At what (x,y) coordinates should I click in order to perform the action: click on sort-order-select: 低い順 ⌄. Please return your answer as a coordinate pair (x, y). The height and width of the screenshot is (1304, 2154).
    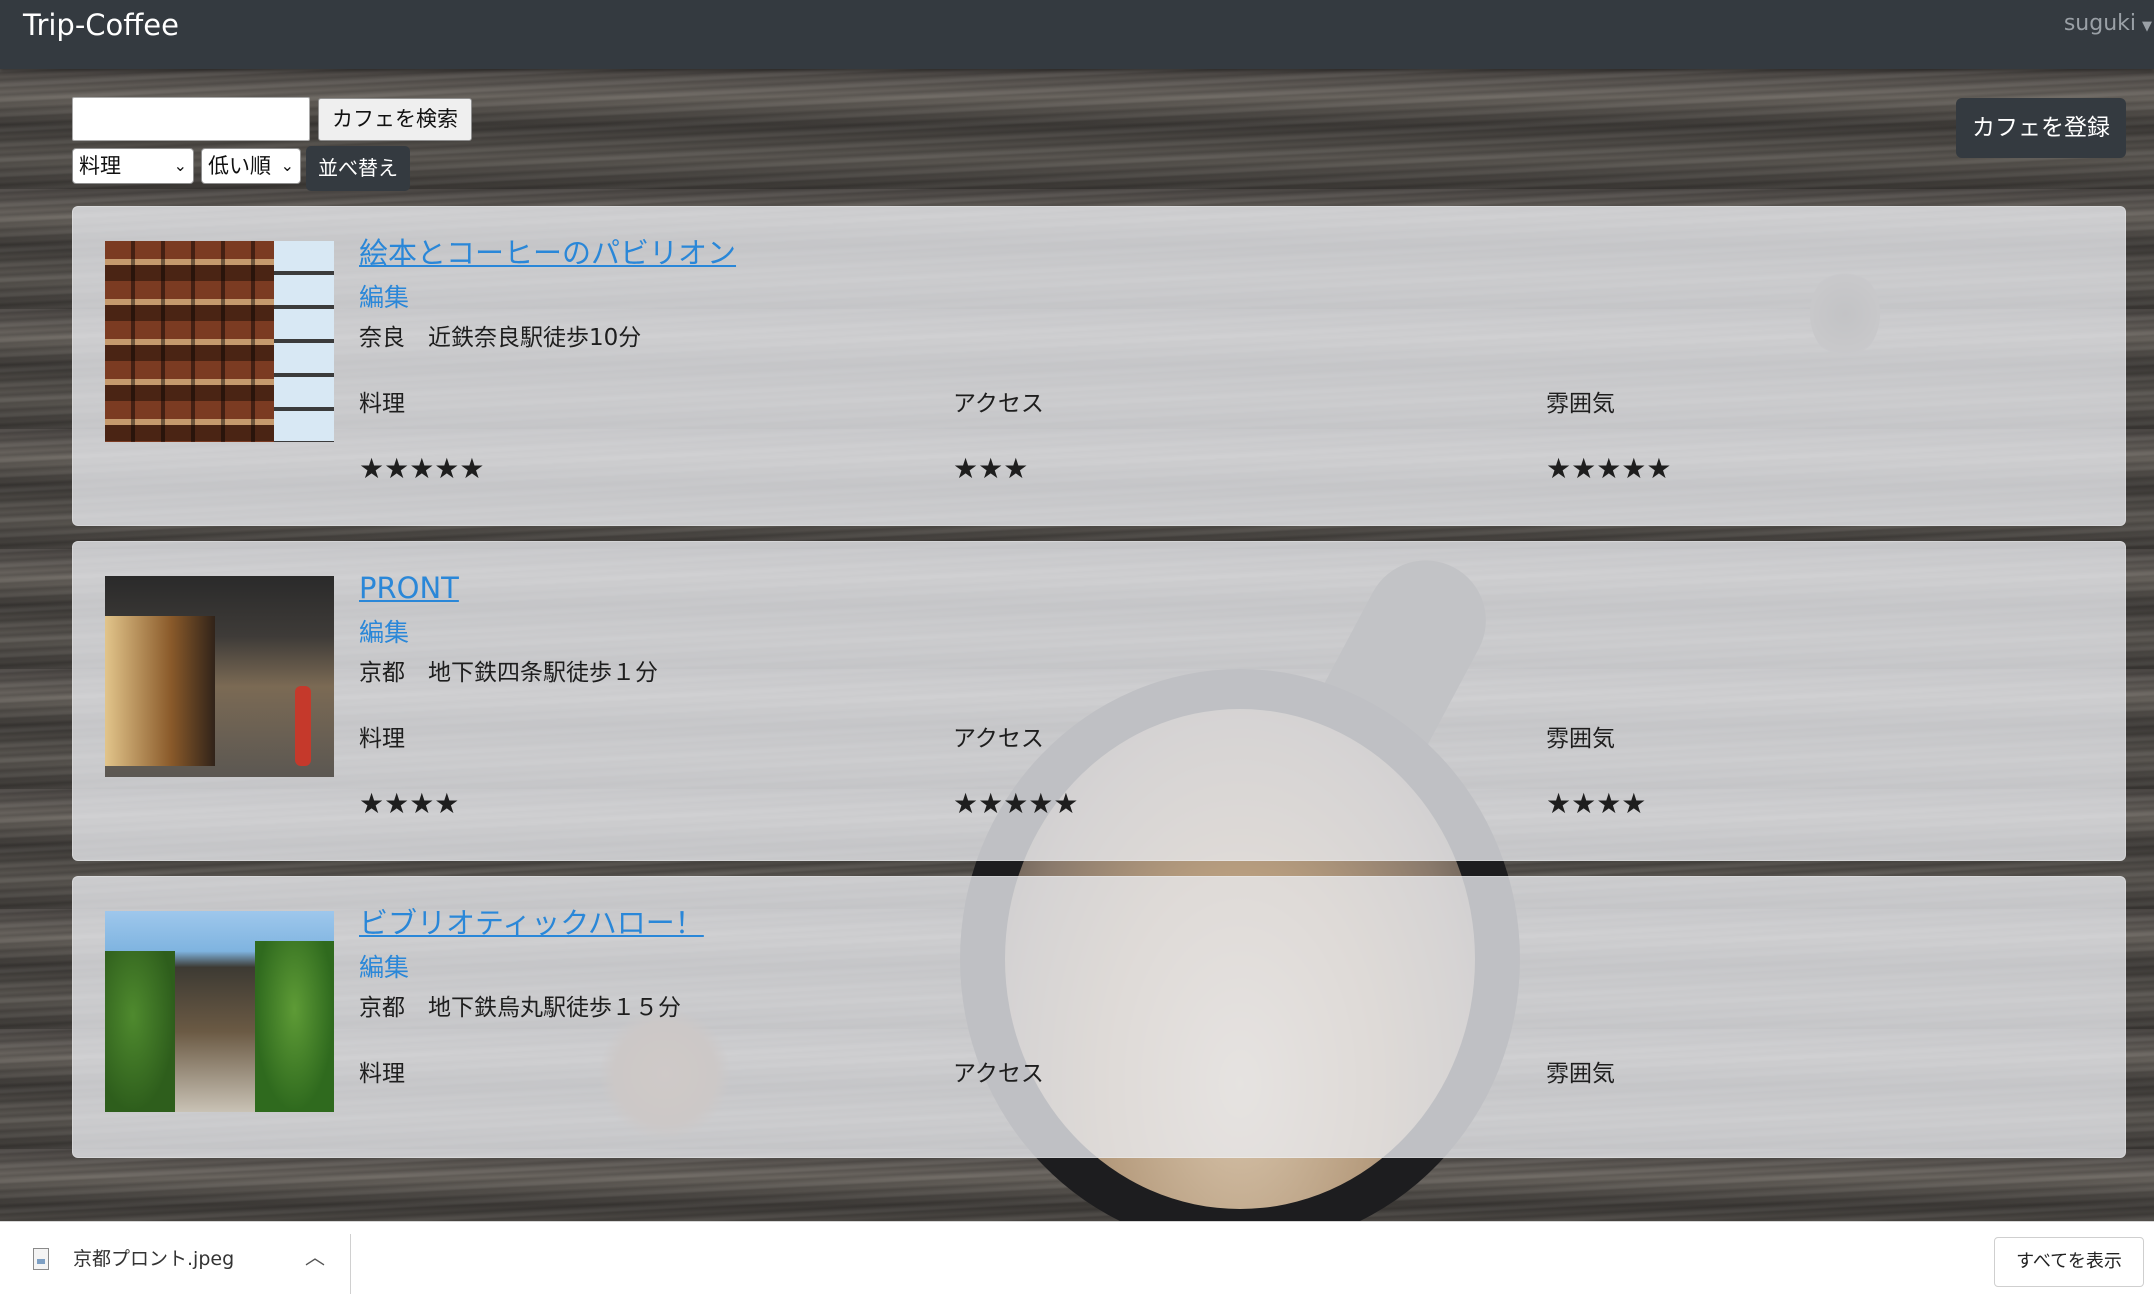
    Looking at the image, I should click on (251, 166).